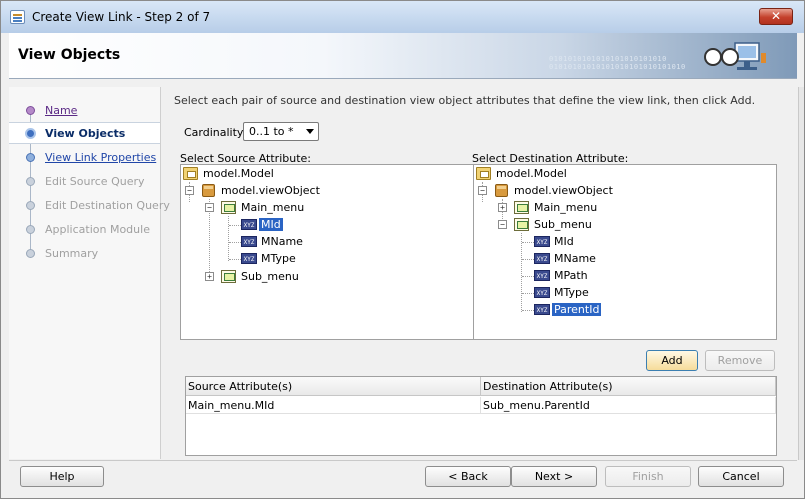 The image size is (805, 499). Describe the element at coordinates (61, 110) in the screenshot. I see `step-label: Name` at that location.